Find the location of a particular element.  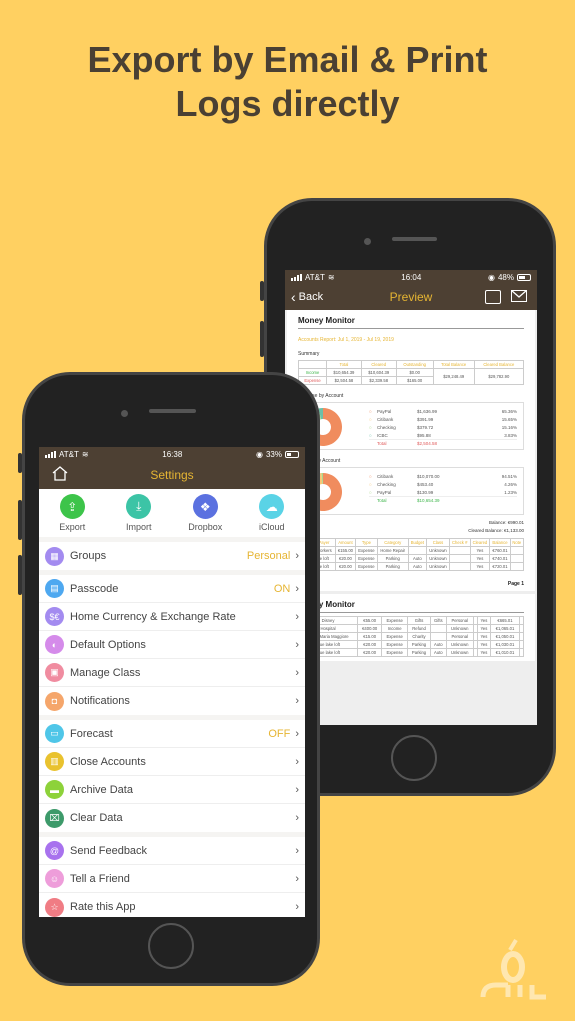

envelope-icon is located at coordinates (519, 296).